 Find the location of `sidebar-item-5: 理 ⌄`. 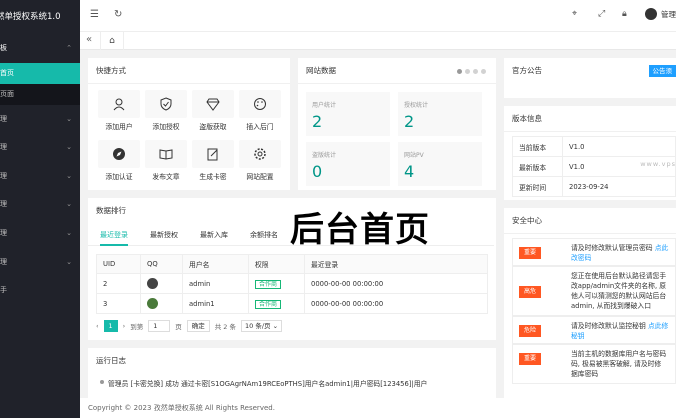

sidebar-item-5: 理 ⌄ is located at coordinates (40, 233).